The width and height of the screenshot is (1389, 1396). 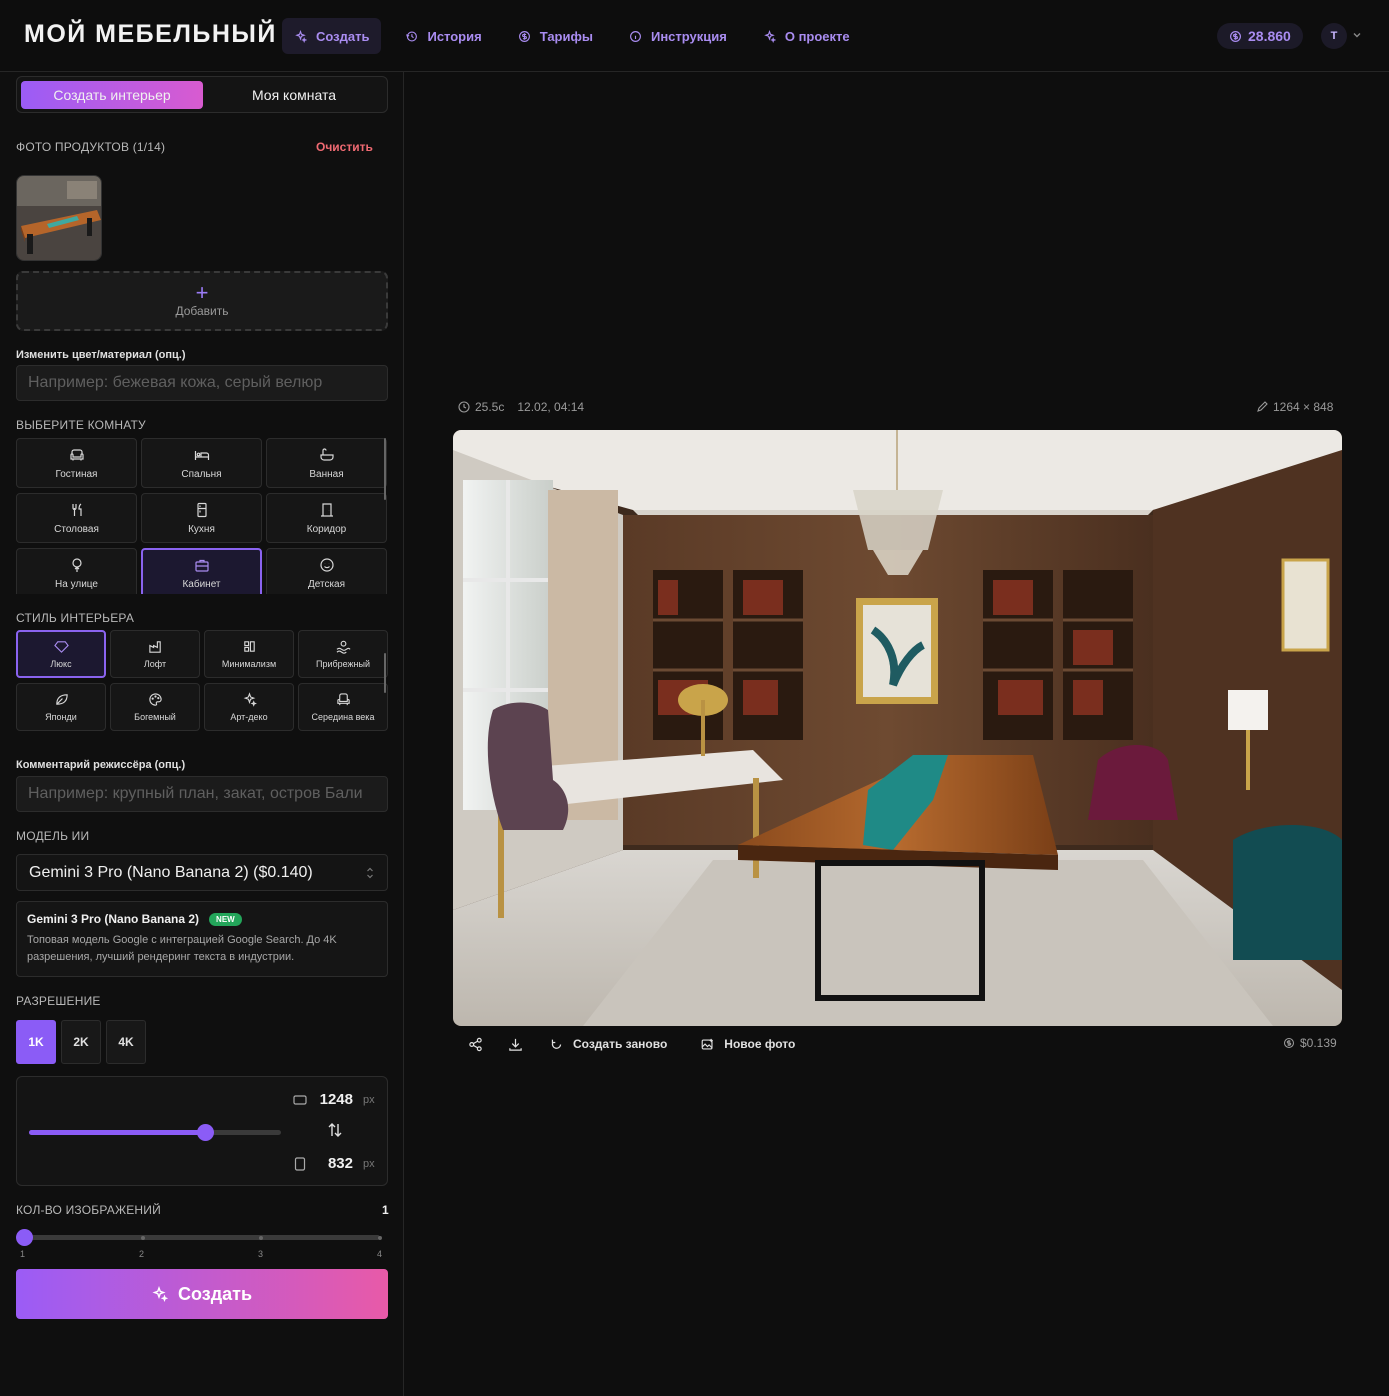 What do you see at coordinates (61, 654) in the screenshot?
I see `style-luxury: Люкс` at bounding box center [61, 654].